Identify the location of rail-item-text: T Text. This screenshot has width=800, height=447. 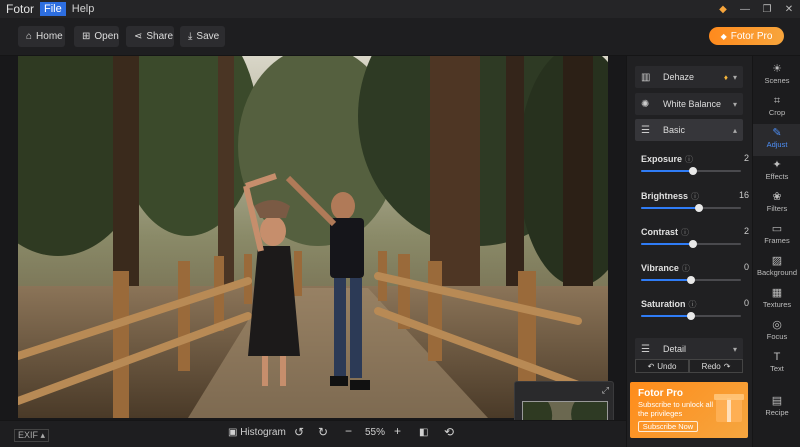
(776, 364).